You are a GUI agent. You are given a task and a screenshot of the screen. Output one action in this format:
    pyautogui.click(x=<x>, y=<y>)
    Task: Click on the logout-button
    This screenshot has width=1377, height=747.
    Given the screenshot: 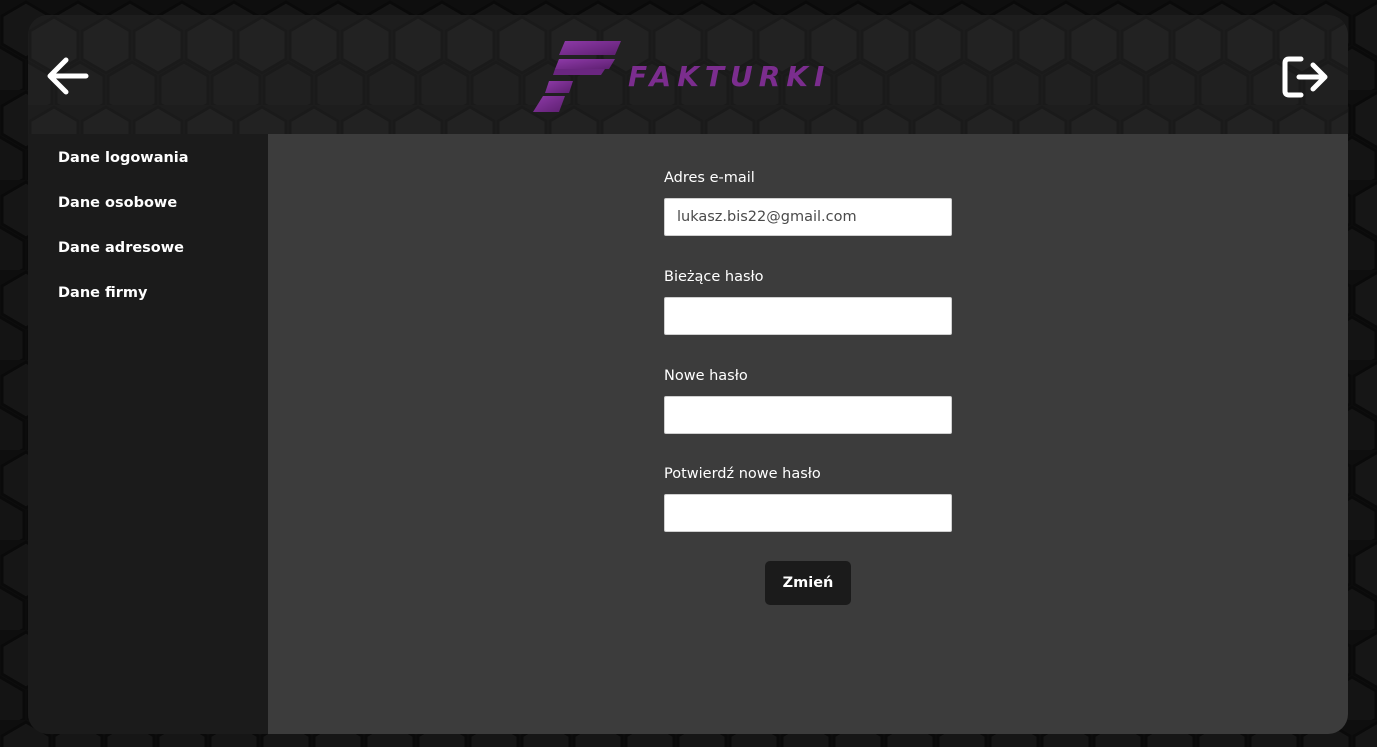 What is the action you would take?
    pyautogui.click(x=1306, y=77)
    